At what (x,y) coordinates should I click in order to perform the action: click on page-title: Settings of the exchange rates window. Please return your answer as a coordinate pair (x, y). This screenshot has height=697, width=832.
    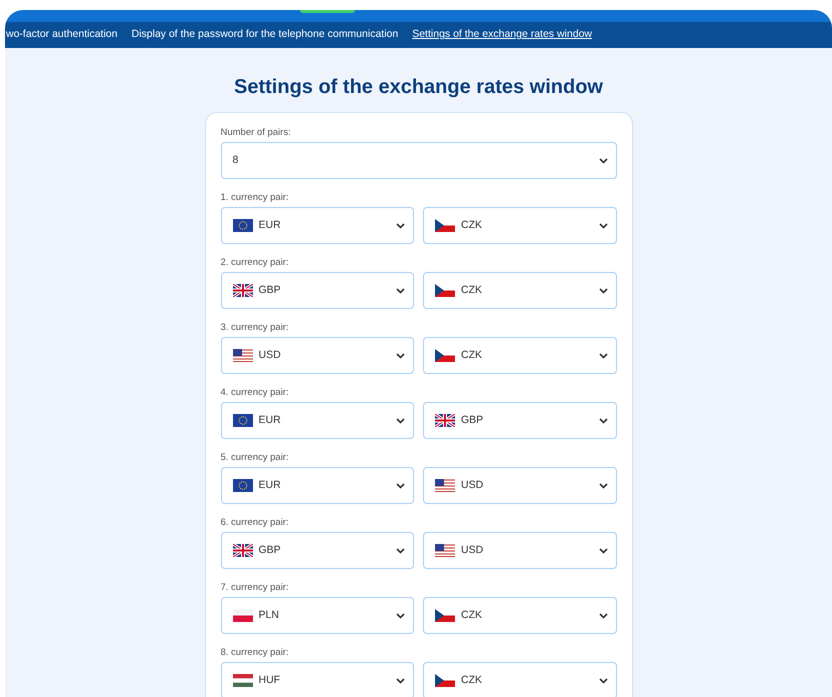
    Looking at the image, I should click on (418, 87).